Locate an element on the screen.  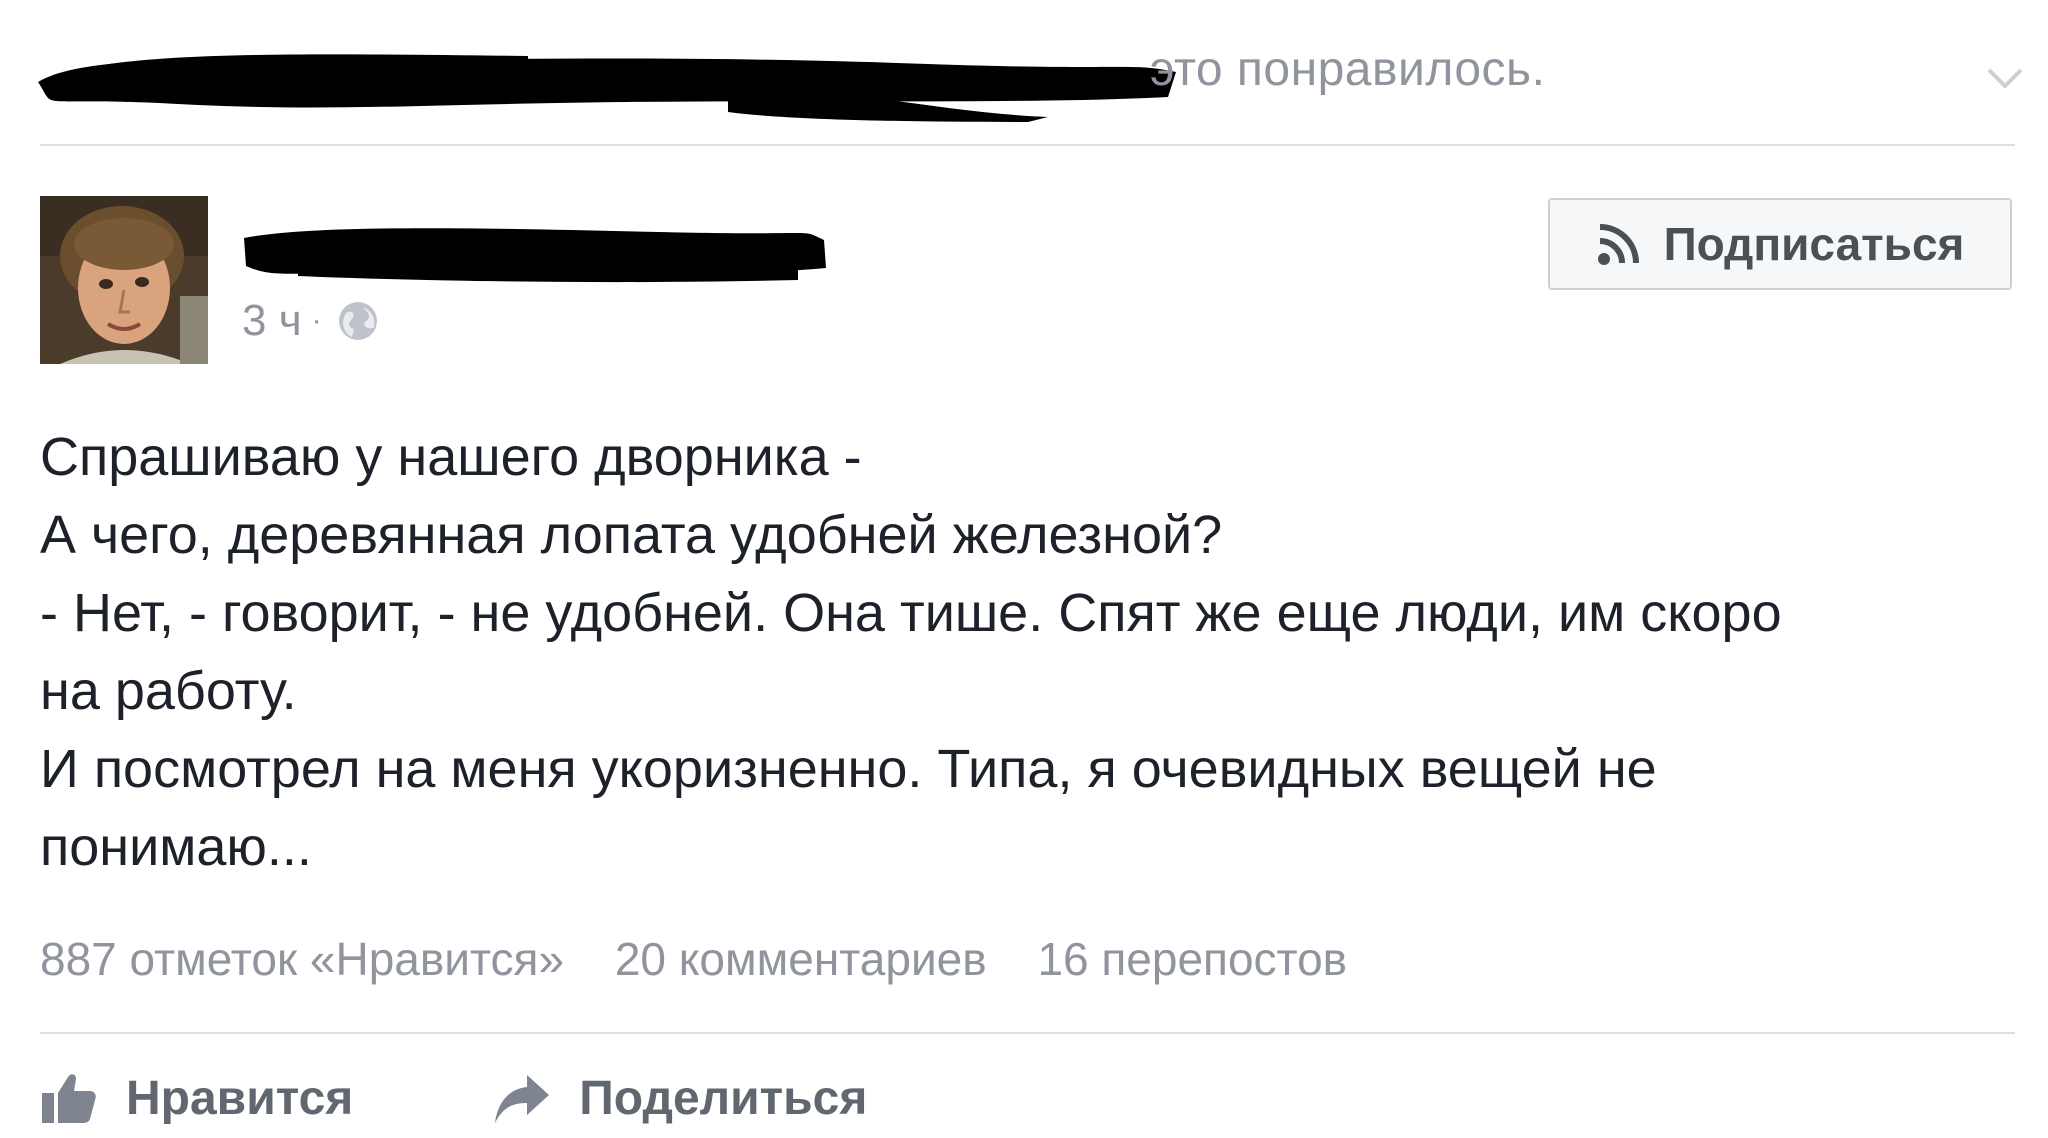
like-button: Нравится is located at coordinates (196, 1098).